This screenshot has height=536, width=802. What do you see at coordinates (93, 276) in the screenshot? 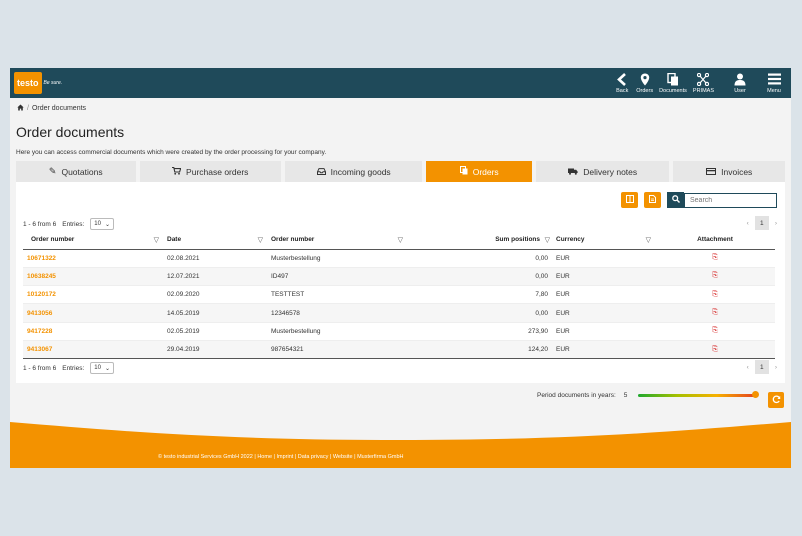
I see `order-number-cell: 10638245` at bounding box center [93, 276].